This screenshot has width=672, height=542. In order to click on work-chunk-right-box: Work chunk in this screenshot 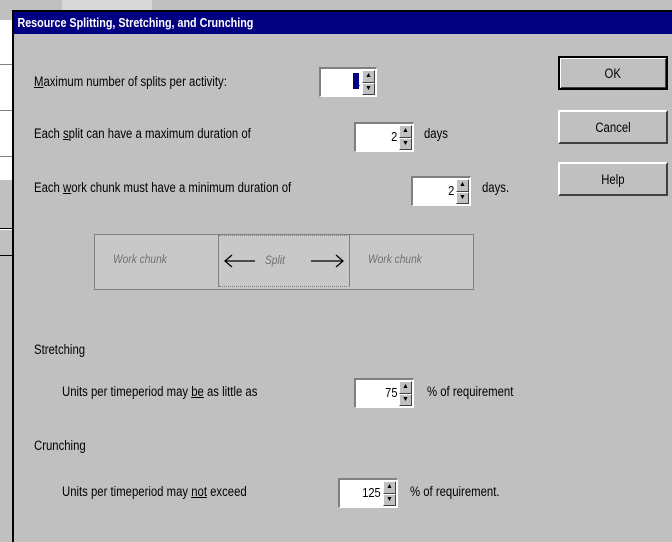, I will do `click(411, 261)`.